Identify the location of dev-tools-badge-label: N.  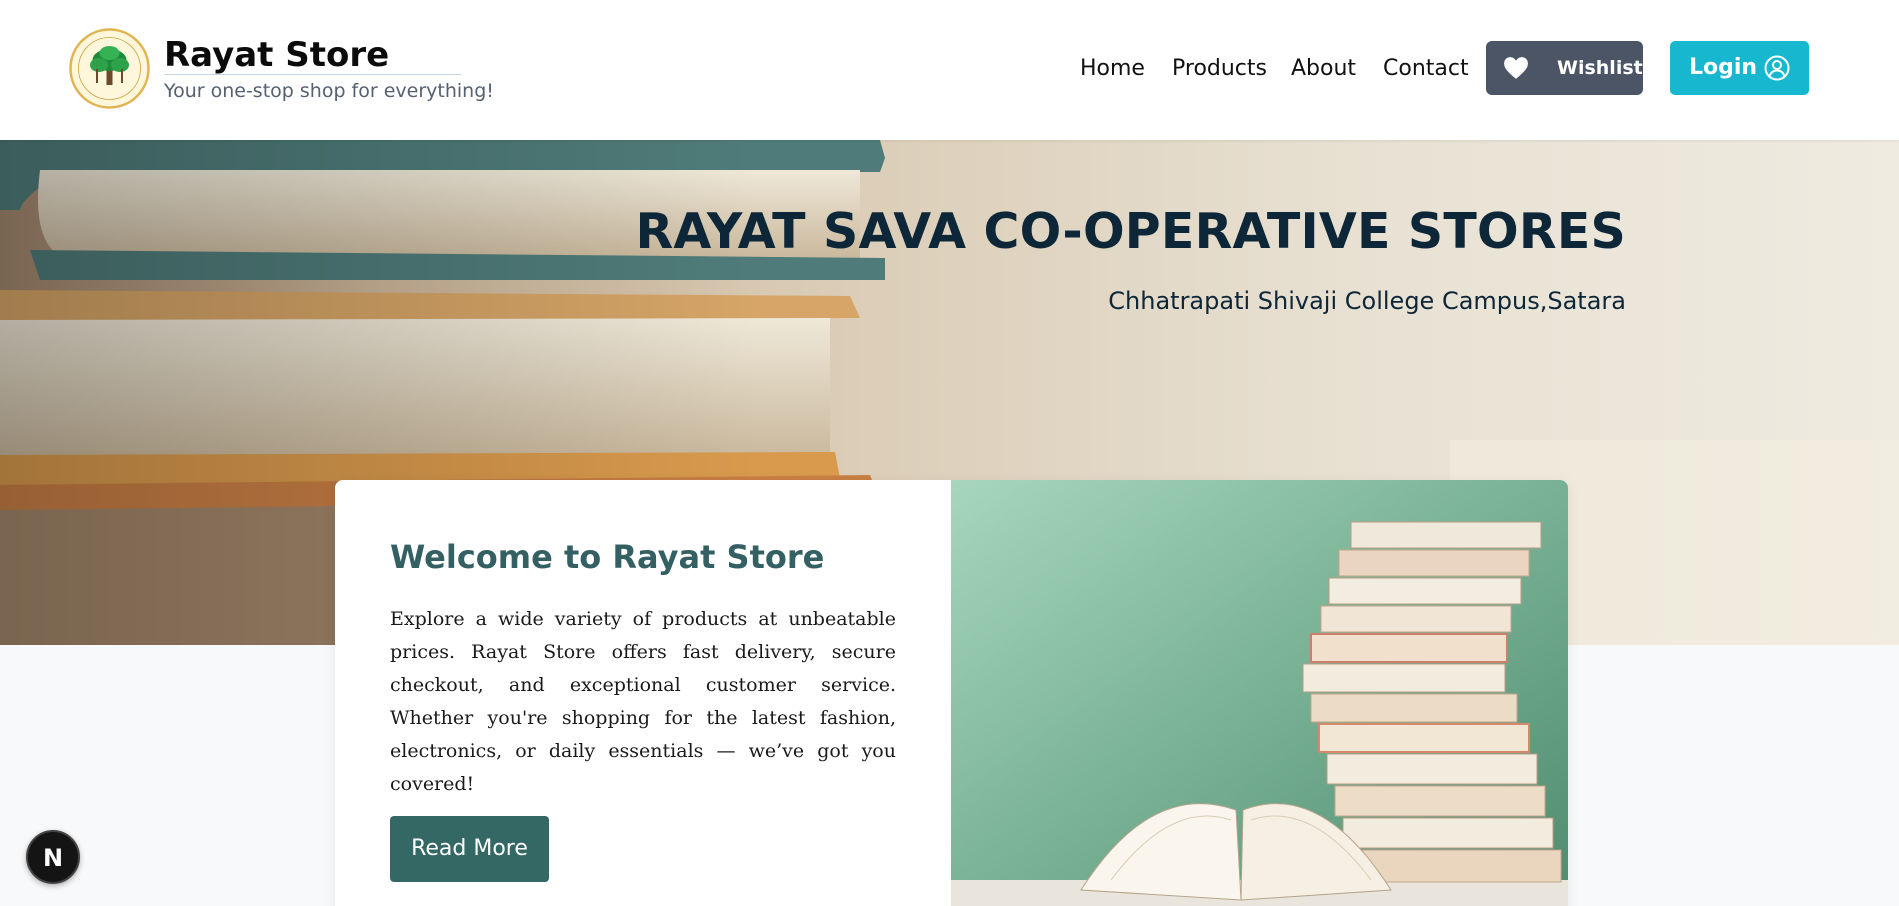
(53, 858).